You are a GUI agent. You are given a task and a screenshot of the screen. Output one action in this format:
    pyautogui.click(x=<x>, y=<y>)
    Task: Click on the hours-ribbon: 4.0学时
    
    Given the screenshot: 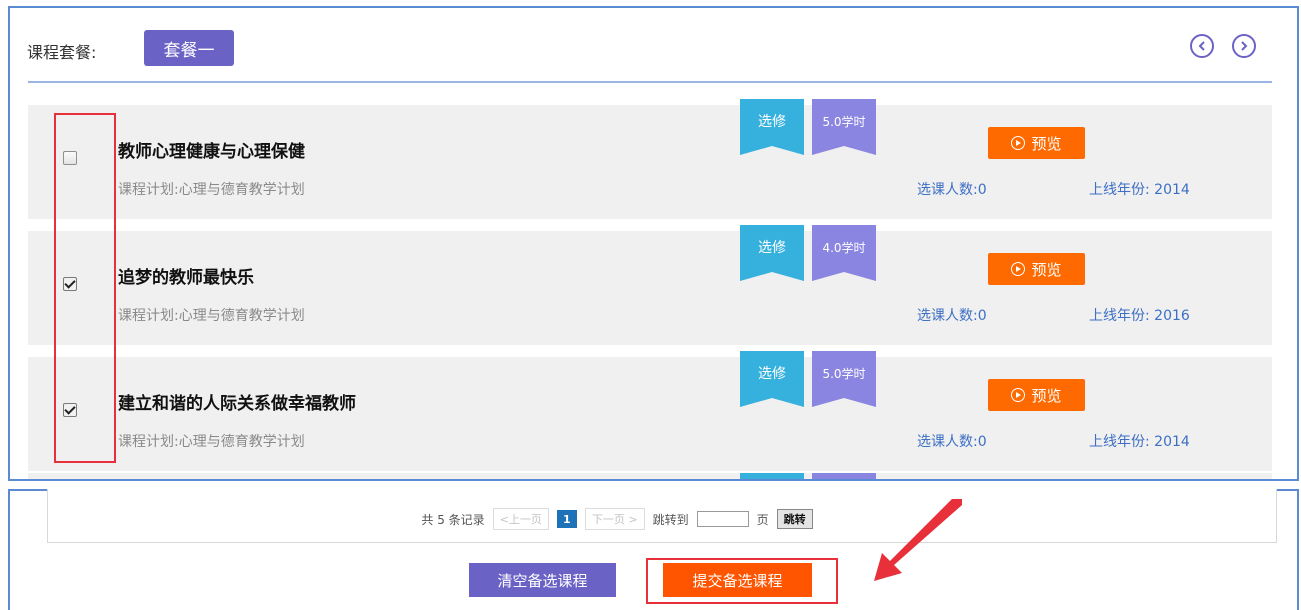 What is the action you would take?
    pyautogui.click(x=844, y=253)
    